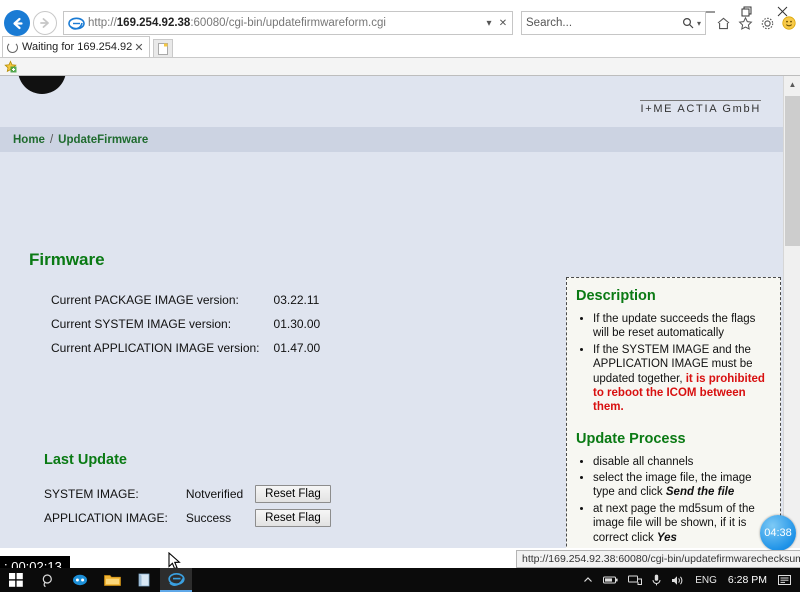 This screenshot has height=592, width=800. Describe the element at coordinates (789, 23) in the screenshot. I see `smiley-feedback-icon` at that location.